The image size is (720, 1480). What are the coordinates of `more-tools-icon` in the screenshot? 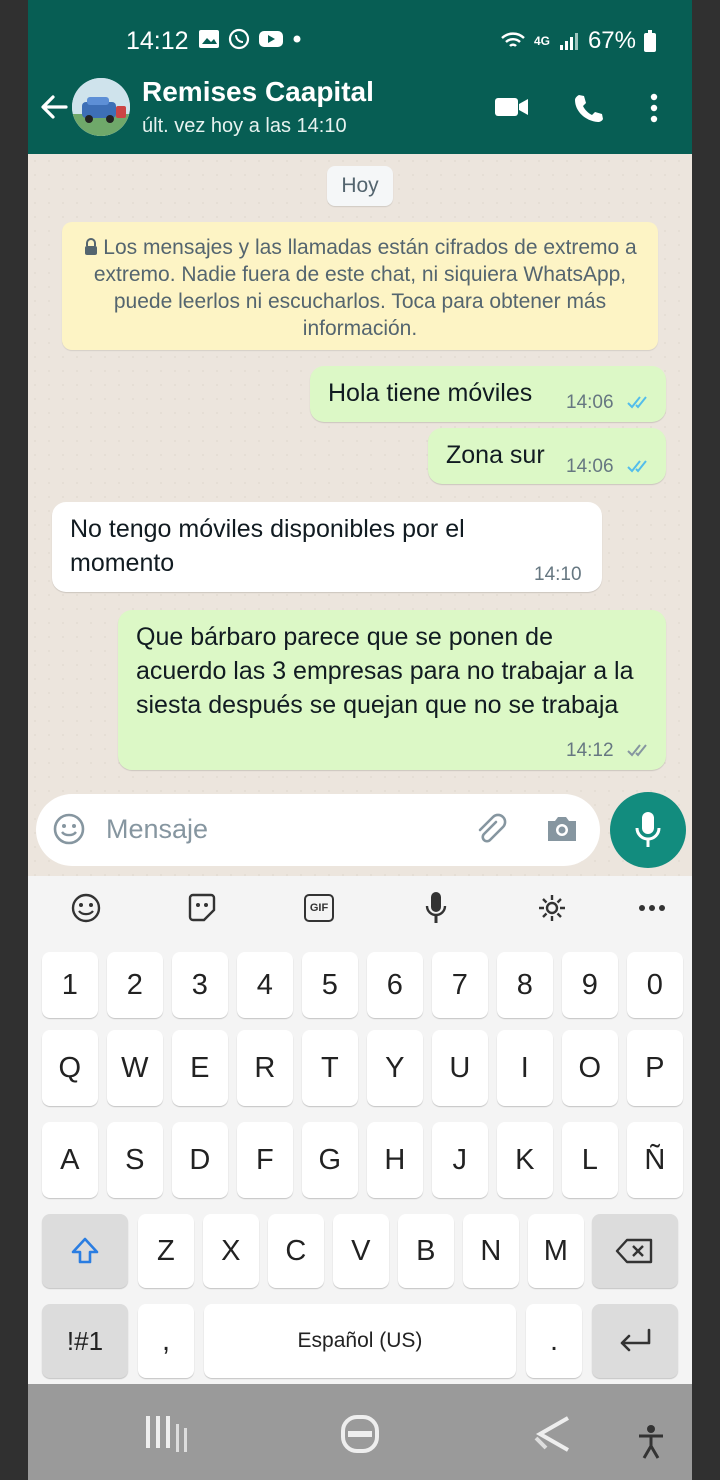 It's located at (652, 908).